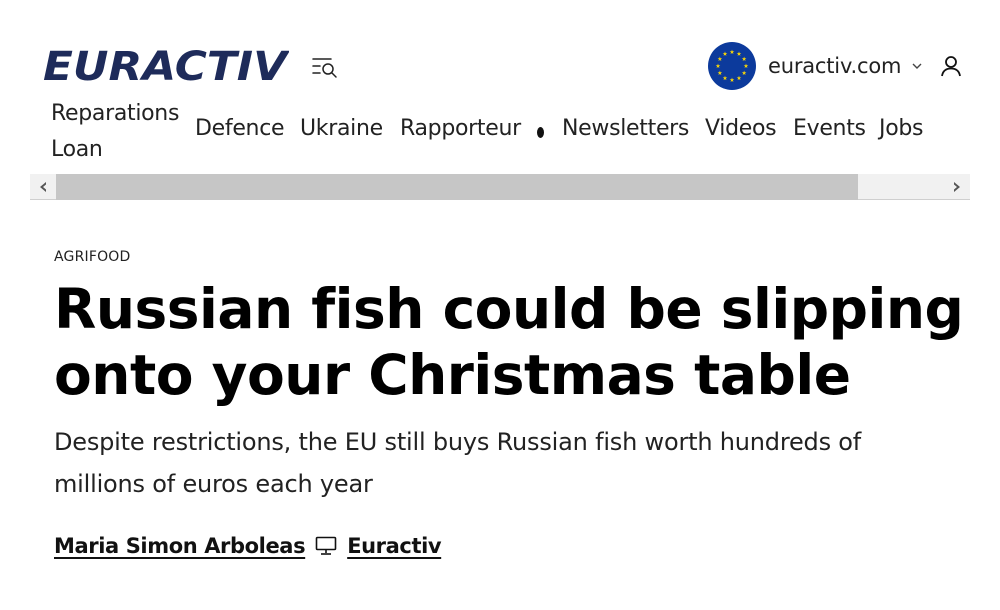 This screenshot has width=1000, height=610. I want to click on menu-search-icon, so click(325, 67).